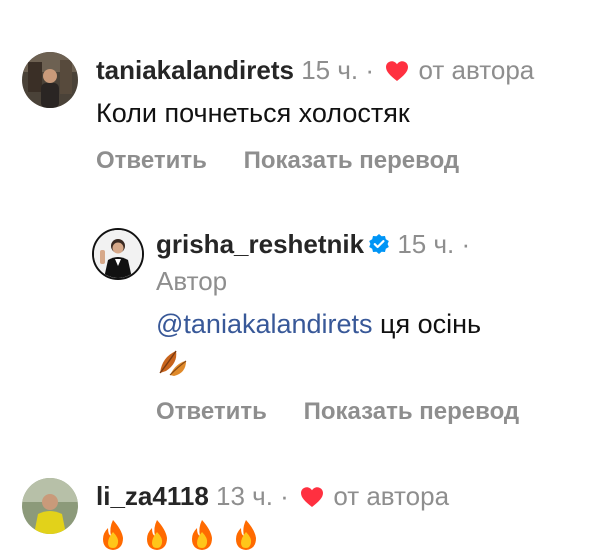  Describe the element at coordinates (253, 113) in the screenshot. I see `comment-text: Коли почнеться холостяк` at that location.